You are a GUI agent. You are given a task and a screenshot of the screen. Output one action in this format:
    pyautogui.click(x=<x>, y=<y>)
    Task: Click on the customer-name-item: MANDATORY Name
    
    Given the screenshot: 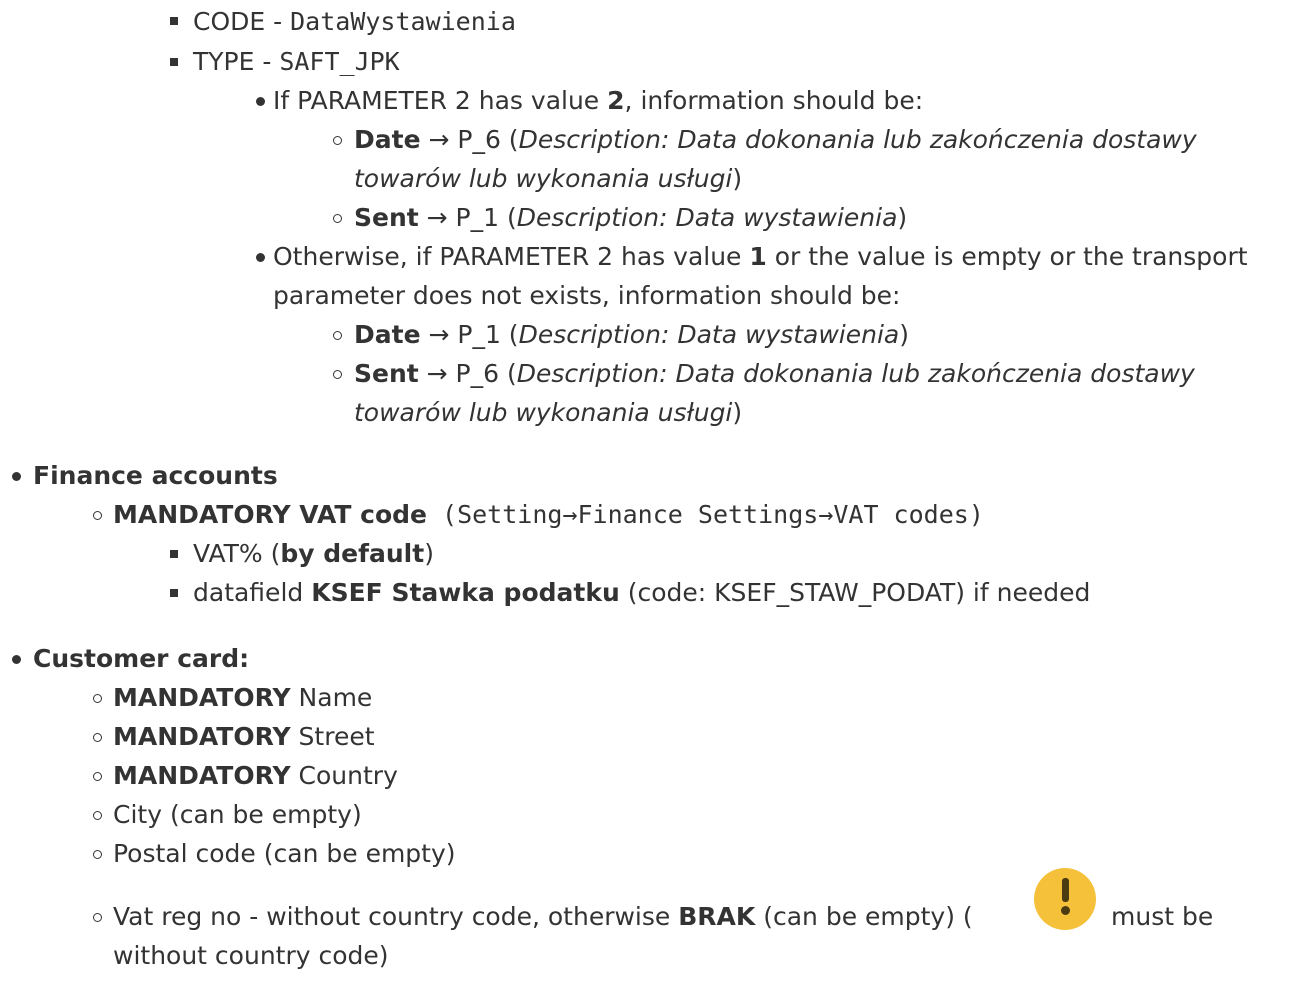 What is the action you would take?
    pyautogui.click(x=243, y=697)
    